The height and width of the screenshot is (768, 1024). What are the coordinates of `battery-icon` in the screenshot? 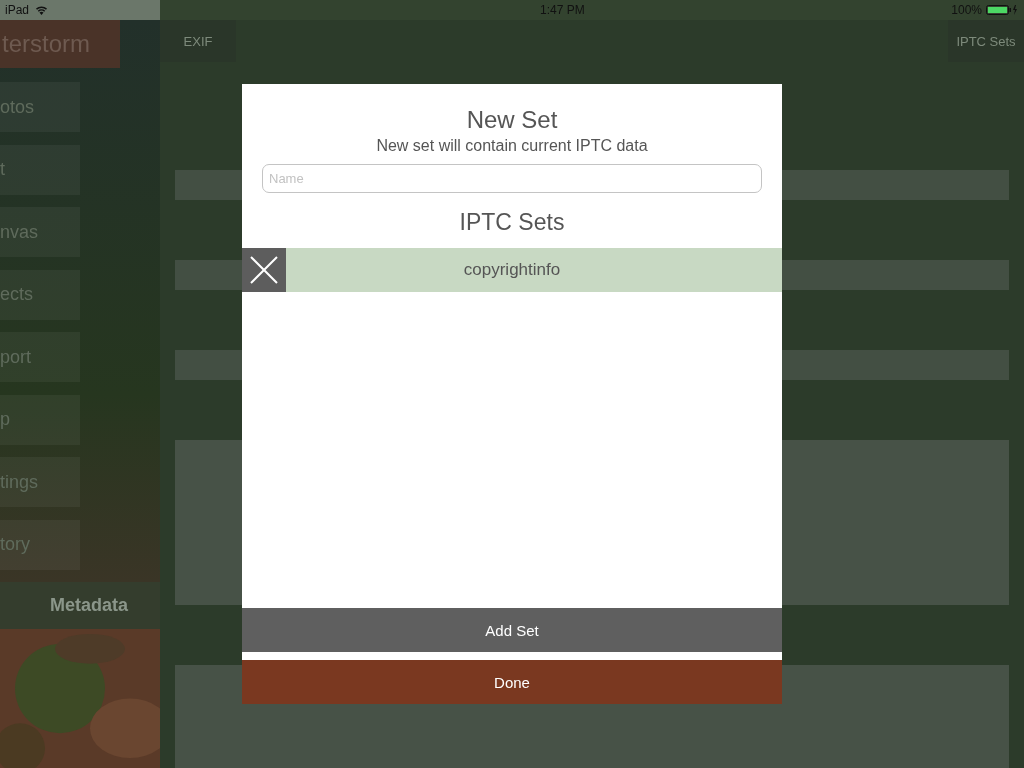 It's located at (1002, 10).